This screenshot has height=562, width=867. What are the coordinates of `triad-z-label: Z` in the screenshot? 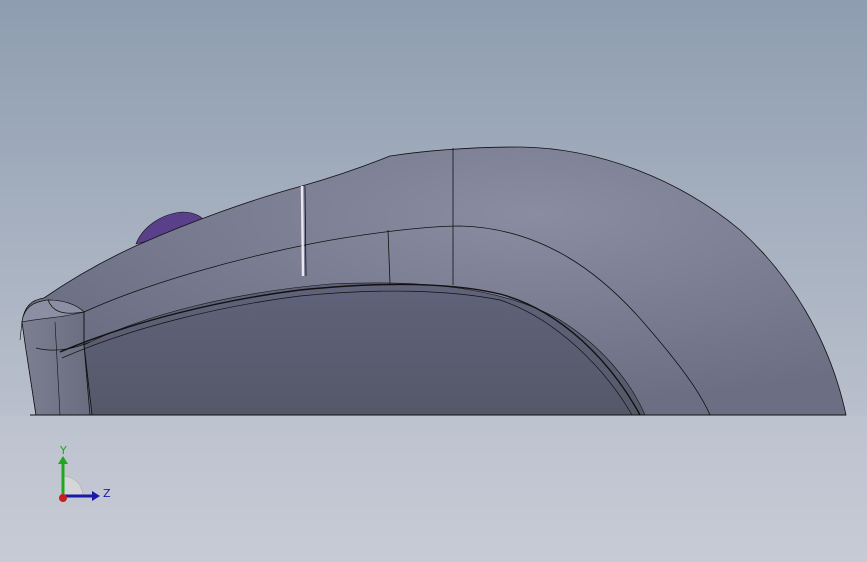 It's located at (107, 493).